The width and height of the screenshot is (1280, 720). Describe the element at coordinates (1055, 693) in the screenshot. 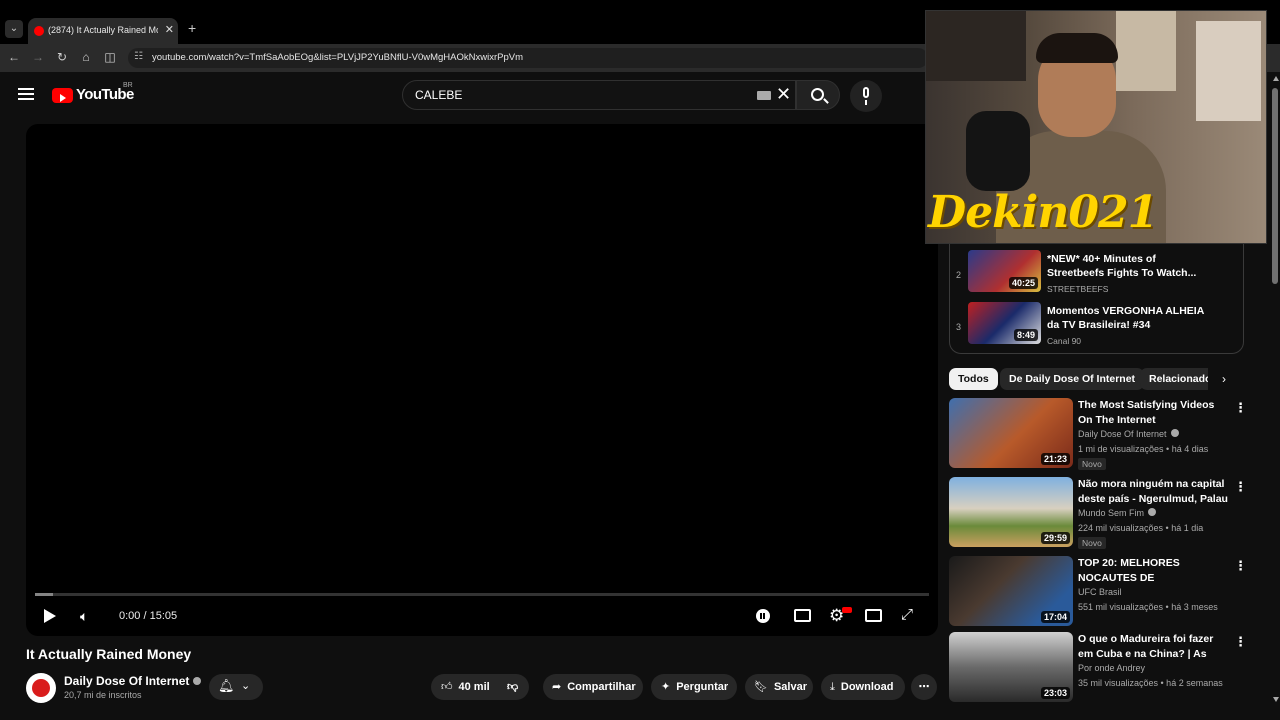

I see `duration-badge: 23:03` at that location.